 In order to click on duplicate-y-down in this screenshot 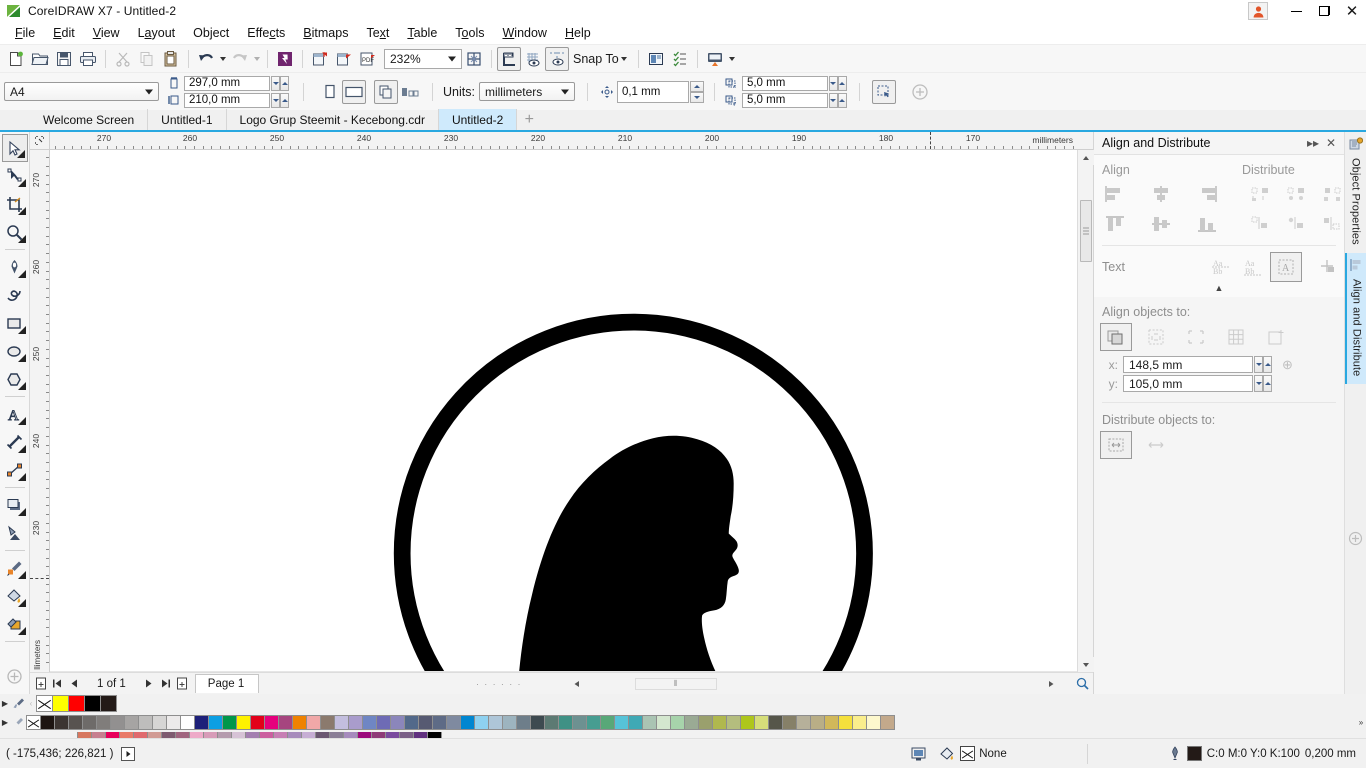, I will do `click(833, 100)`.